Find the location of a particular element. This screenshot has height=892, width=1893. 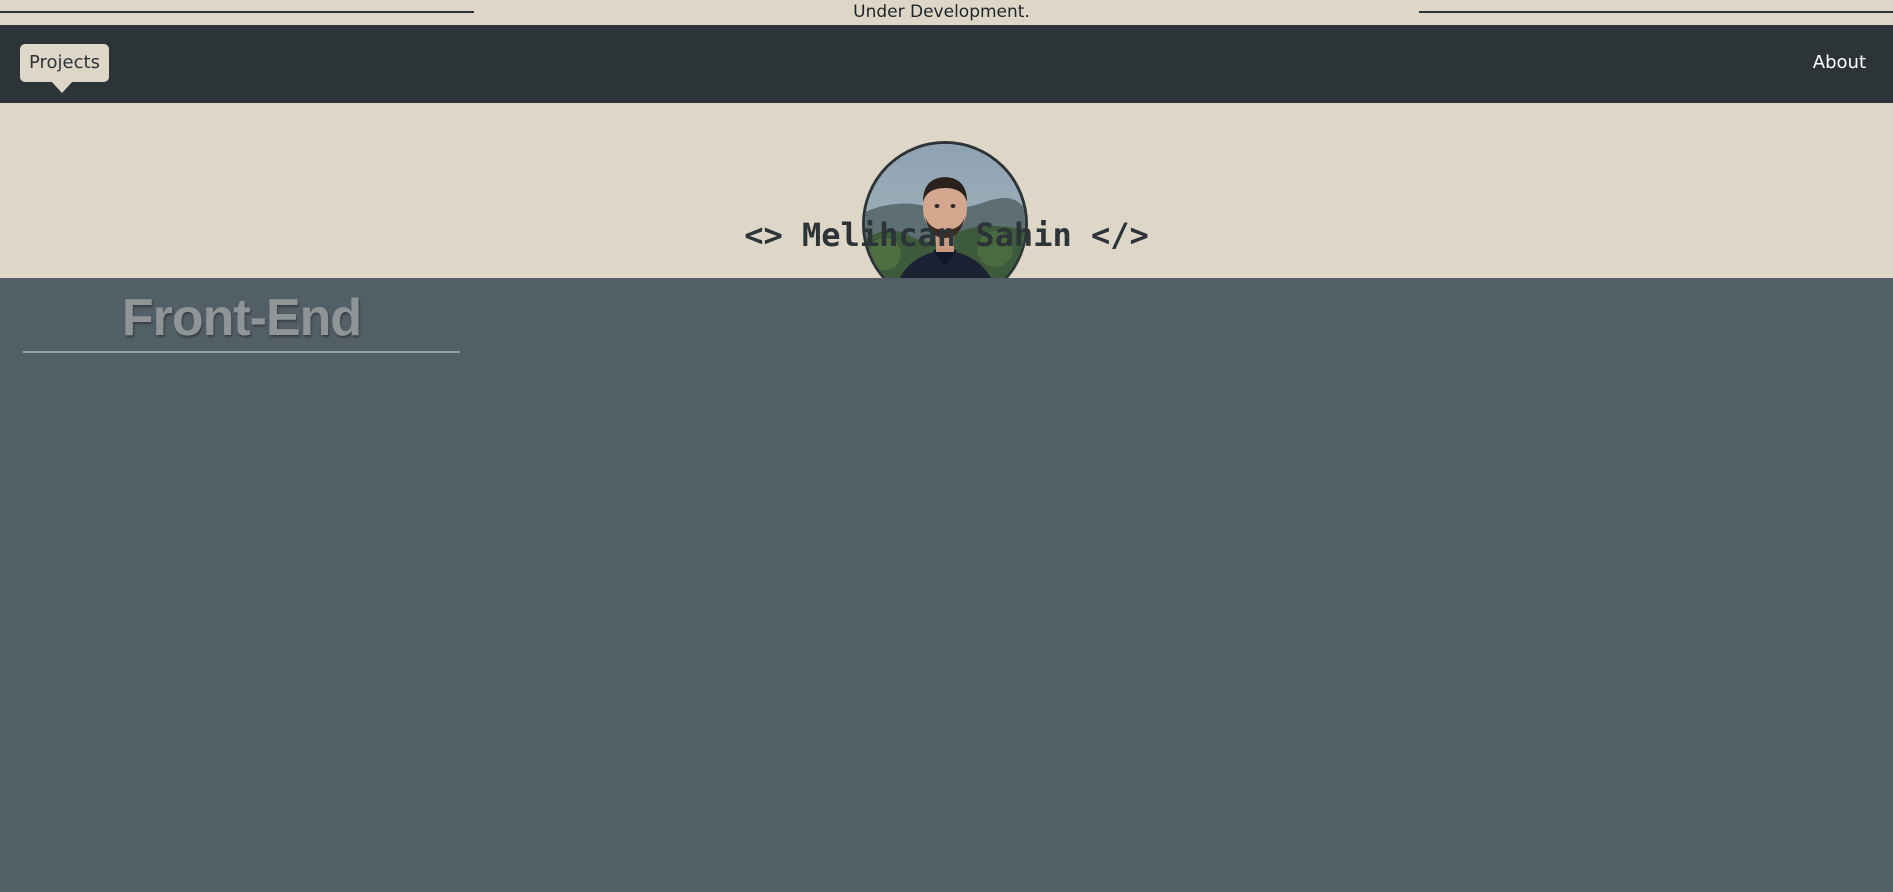

nav-projects-label: Projects is located at coordinates (64, 62).